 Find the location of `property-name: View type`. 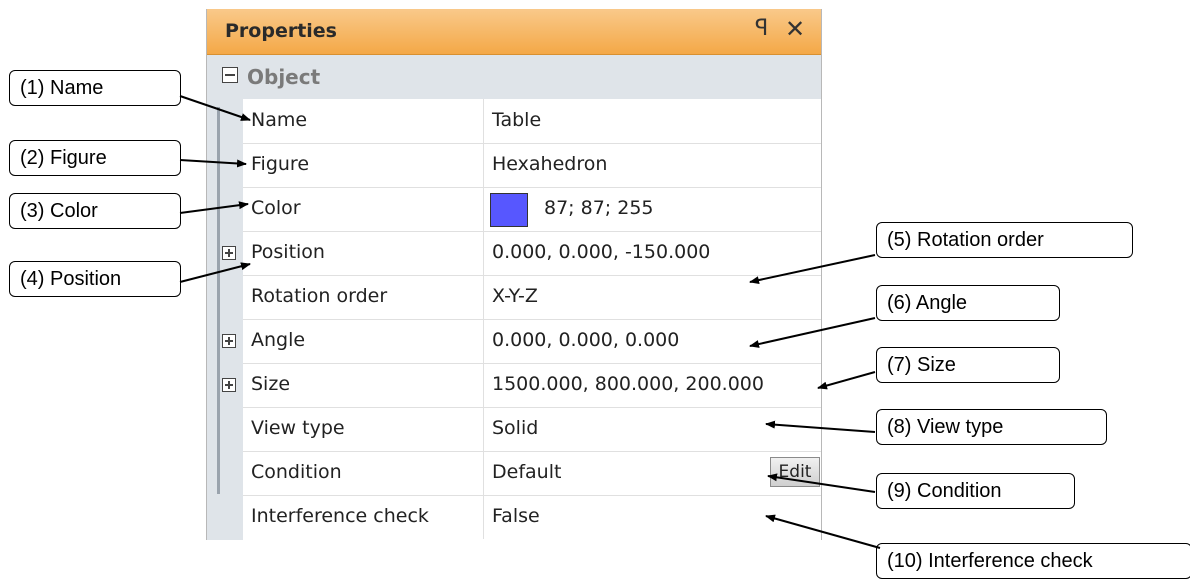

property-name: View type is located at coordinates (298, 428).